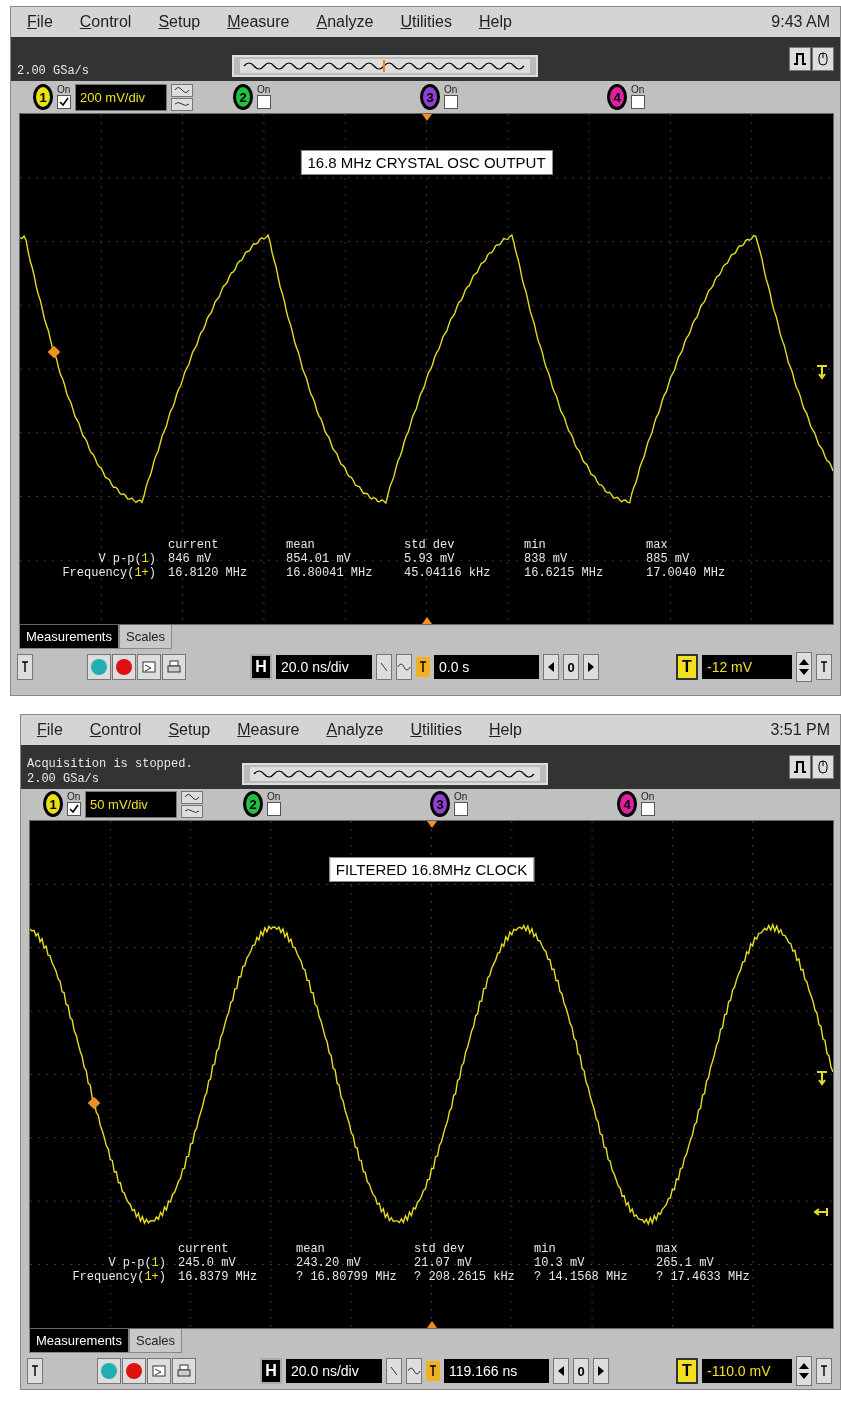 The image size is (841, 1401). Describe the element at coordinates (486, 667) in the screenshot. I see `position-field: 0.0 s` at that location.